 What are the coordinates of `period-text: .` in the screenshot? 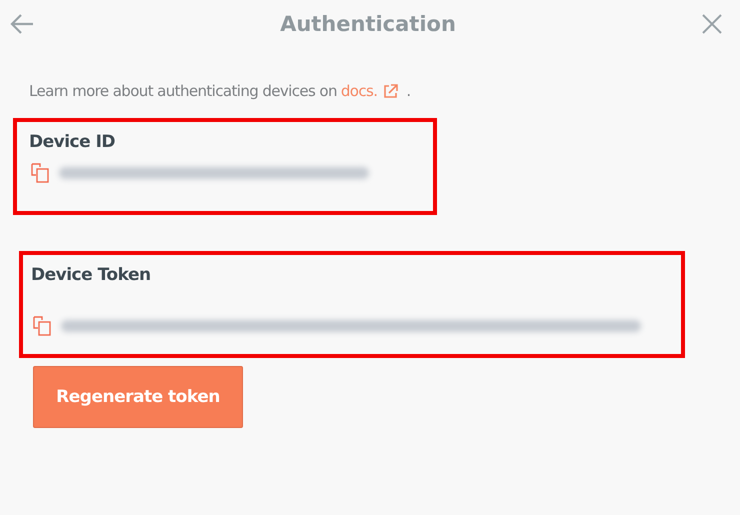 It's located at (408, 91).